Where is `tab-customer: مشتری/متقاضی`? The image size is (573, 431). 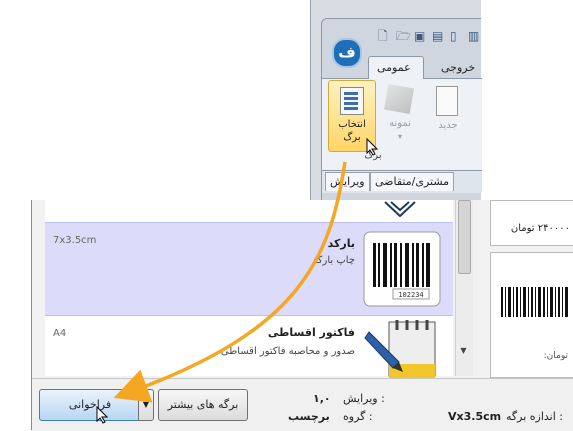
tab-customer: مشتری/متقاضی is located at coordinates (412, 181).